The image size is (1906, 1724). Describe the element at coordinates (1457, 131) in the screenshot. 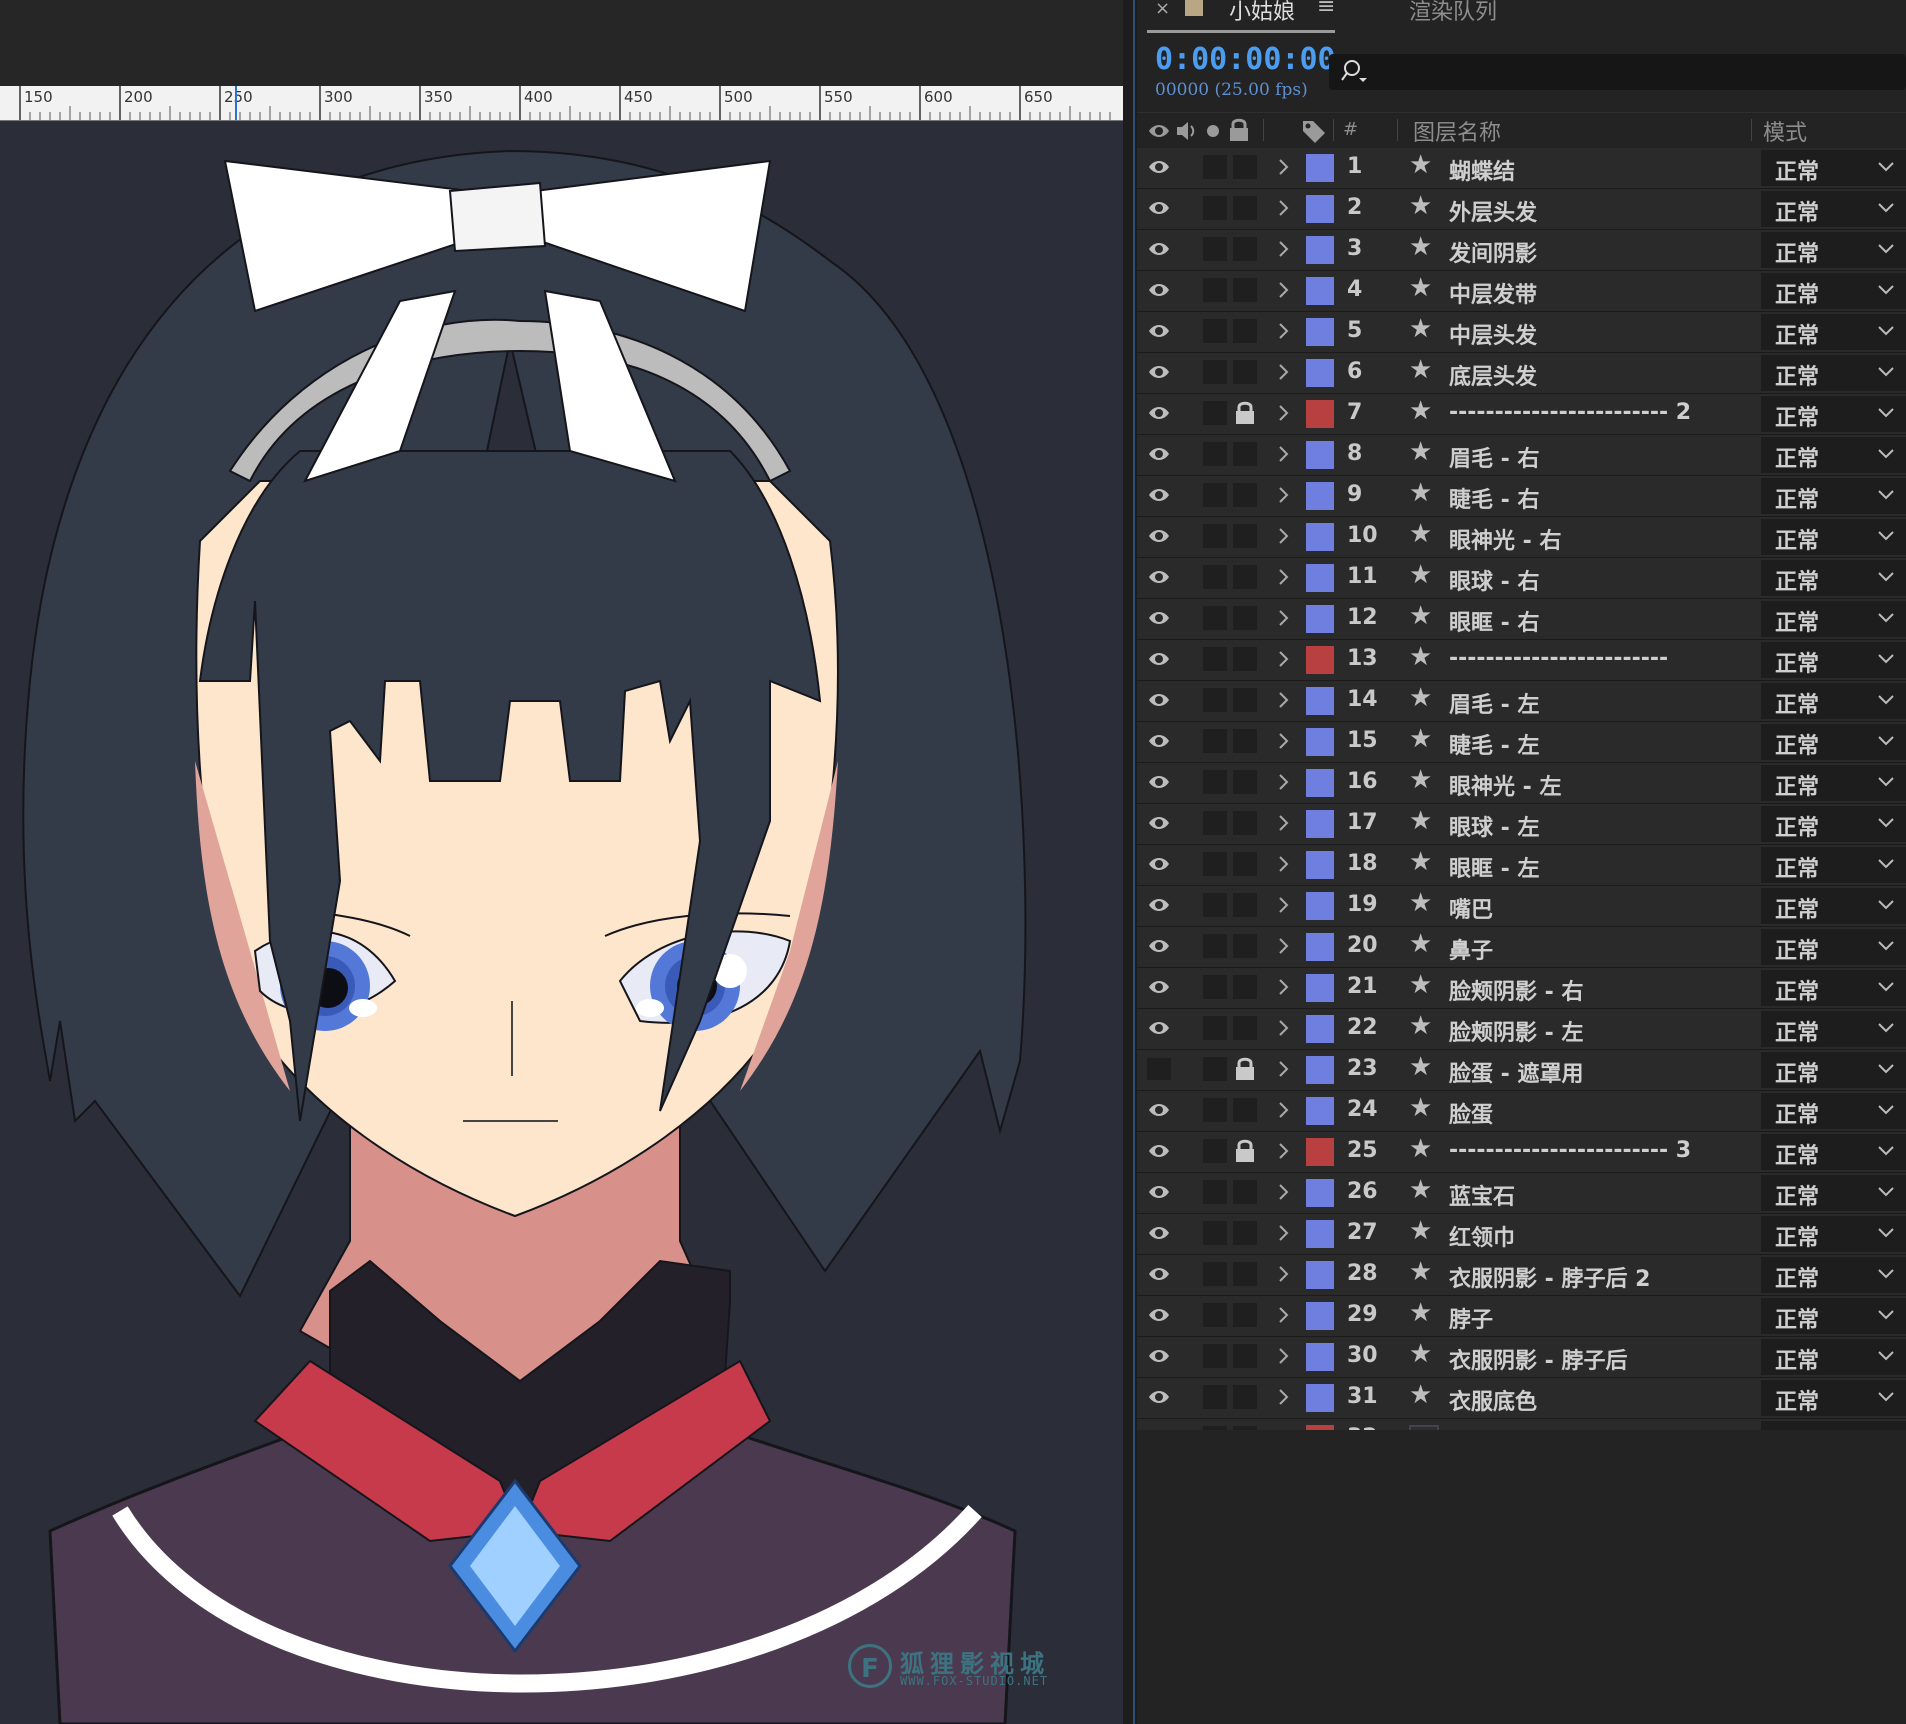

I see `header-layer-name: 图层名称` at that location.